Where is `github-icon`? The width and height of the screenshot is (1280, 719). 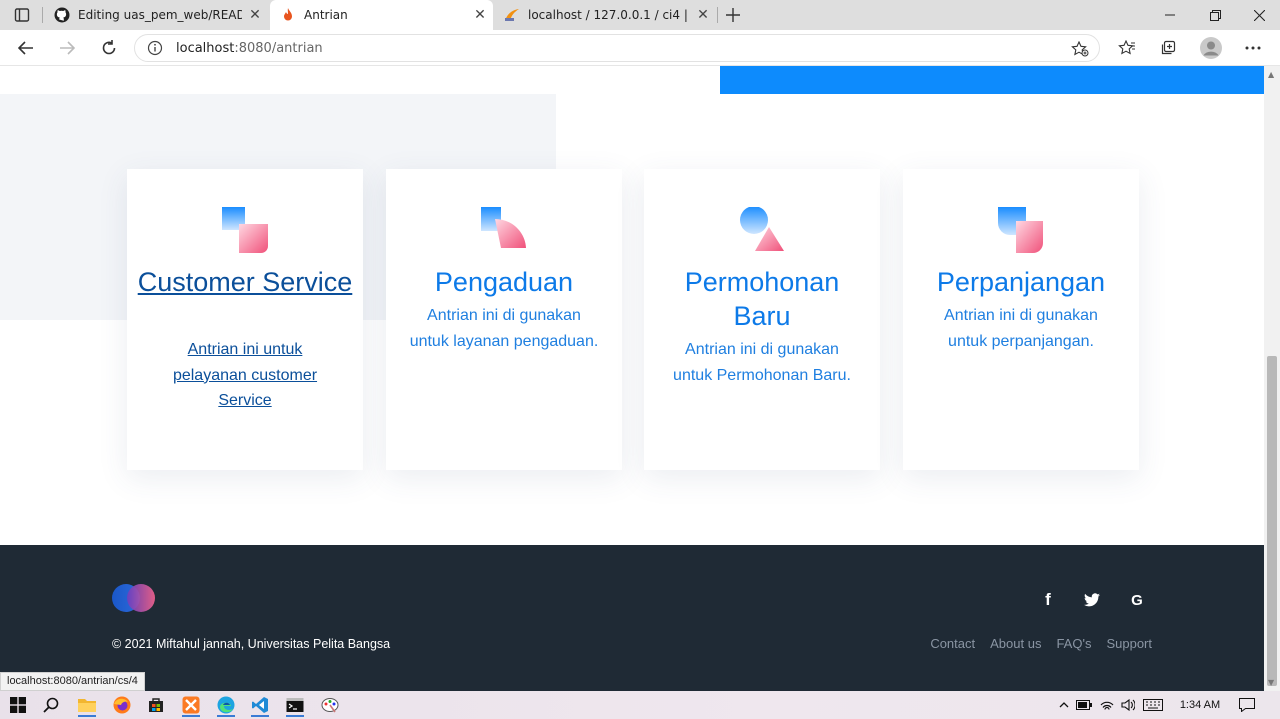
github-icon is located at coordinates (62, 15).